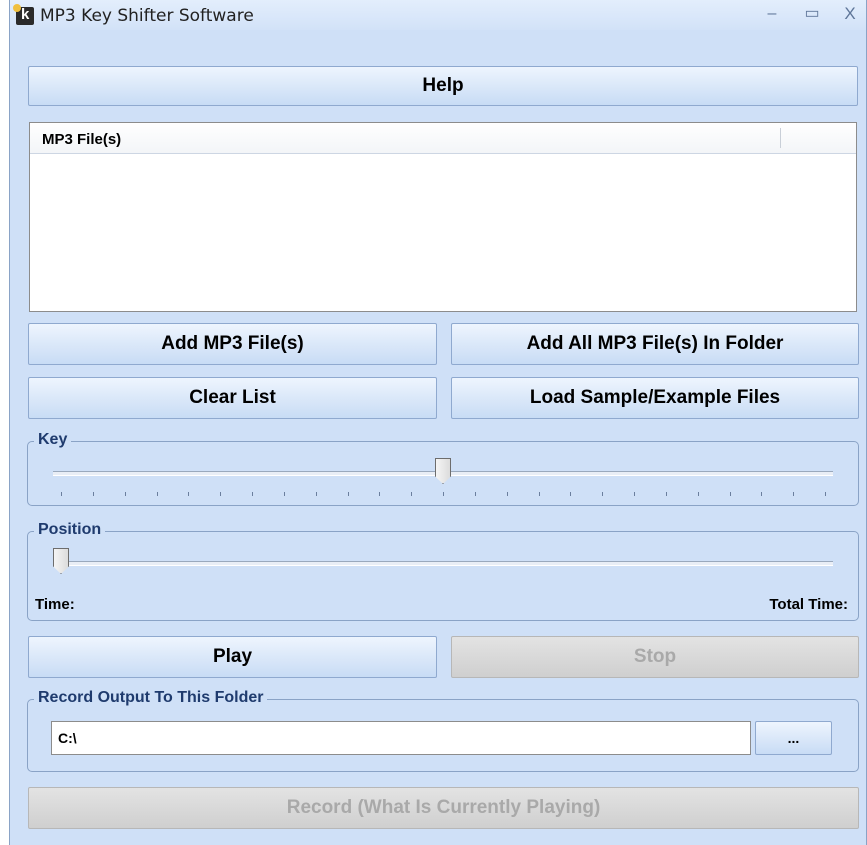  What do you see at coordinates (850, 14) in the screenshot?
I see `close-button: X` at bounding box center [850, 14].